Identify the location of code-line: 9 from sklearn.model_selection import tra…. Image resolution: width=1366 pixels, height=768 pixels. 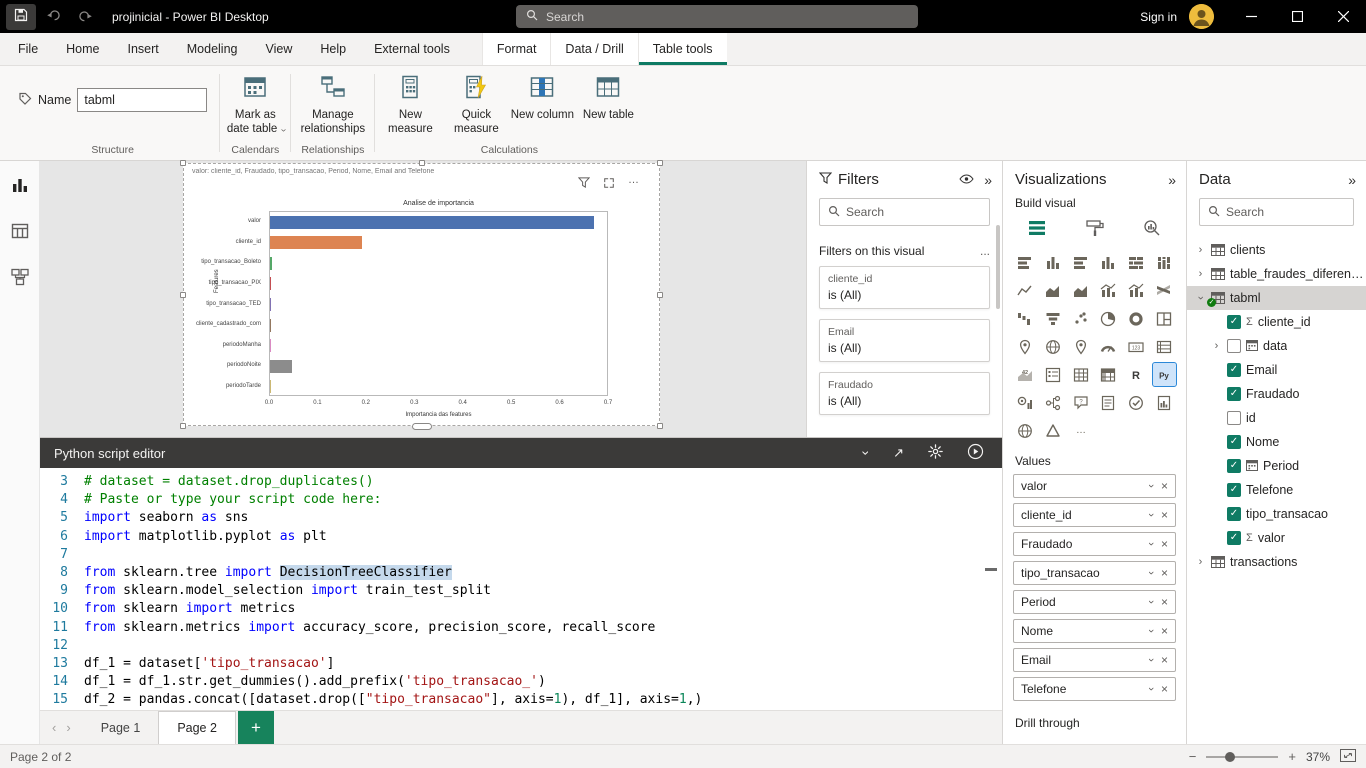
(521, 591).